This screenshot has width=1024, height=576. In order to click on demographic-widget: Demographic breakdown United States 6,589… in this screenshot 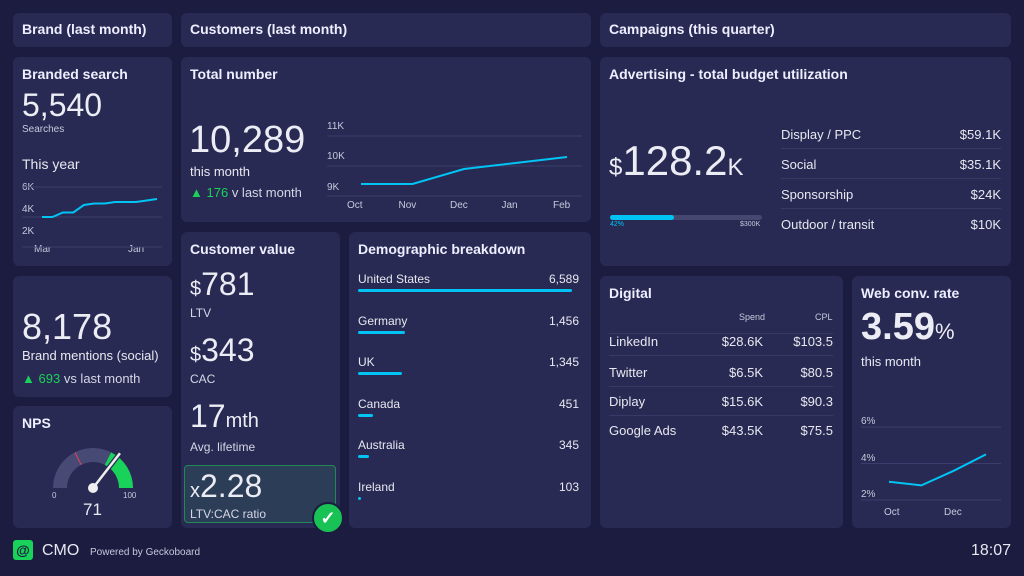, I will do `click(470, 380)`.